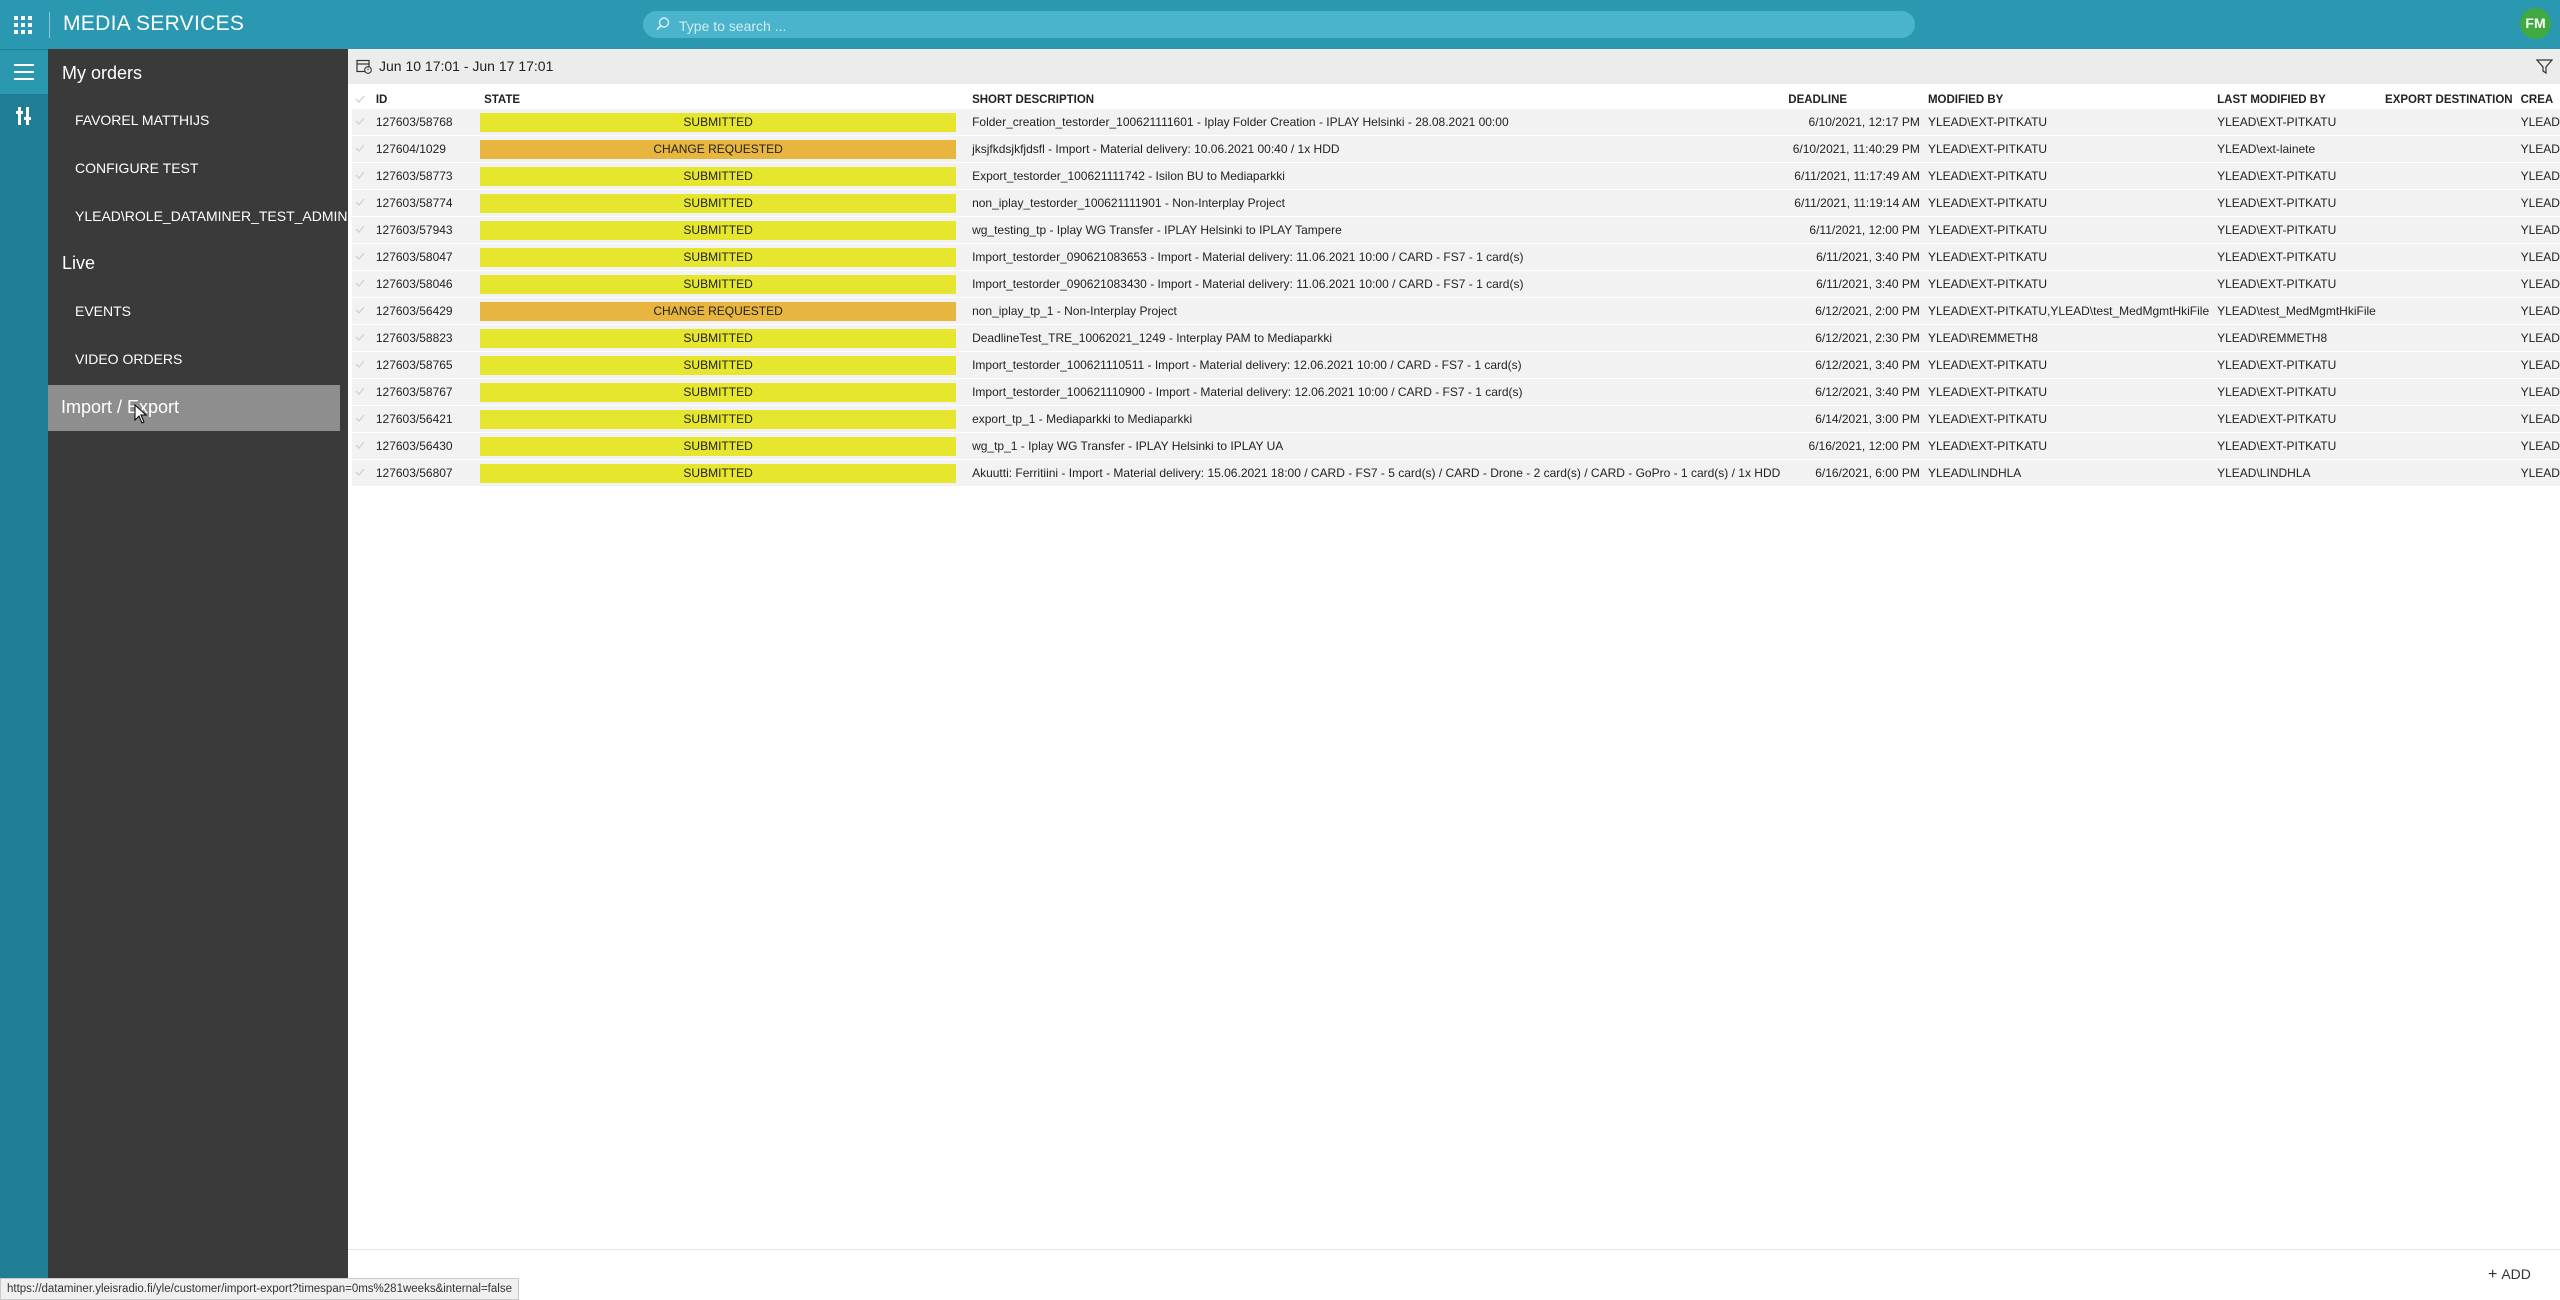 The width and height of the screenshot is (2560, 1300). I want to click on nav-heading-live: Live, so click(78, 263).